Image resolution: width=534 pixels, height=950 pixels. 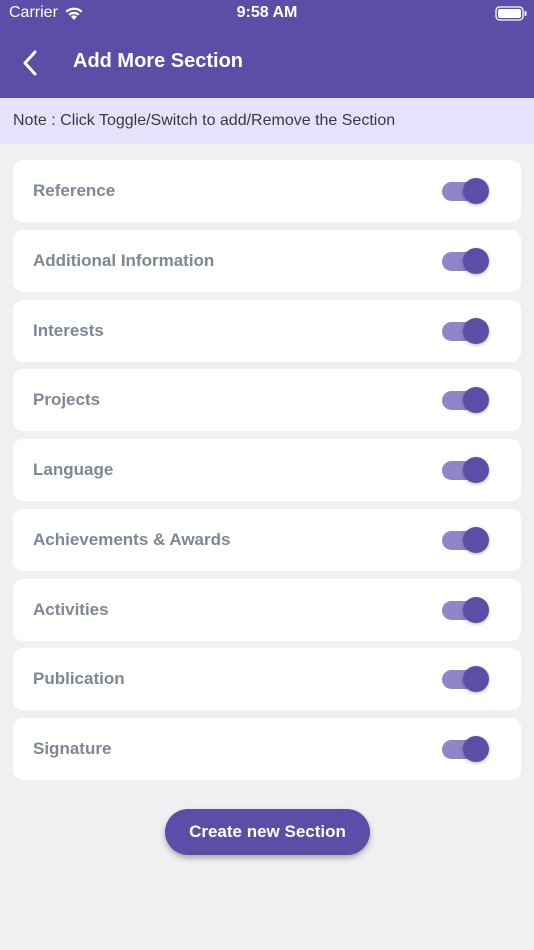 I want to click on projects-toggle, so click(x=466, y=400).